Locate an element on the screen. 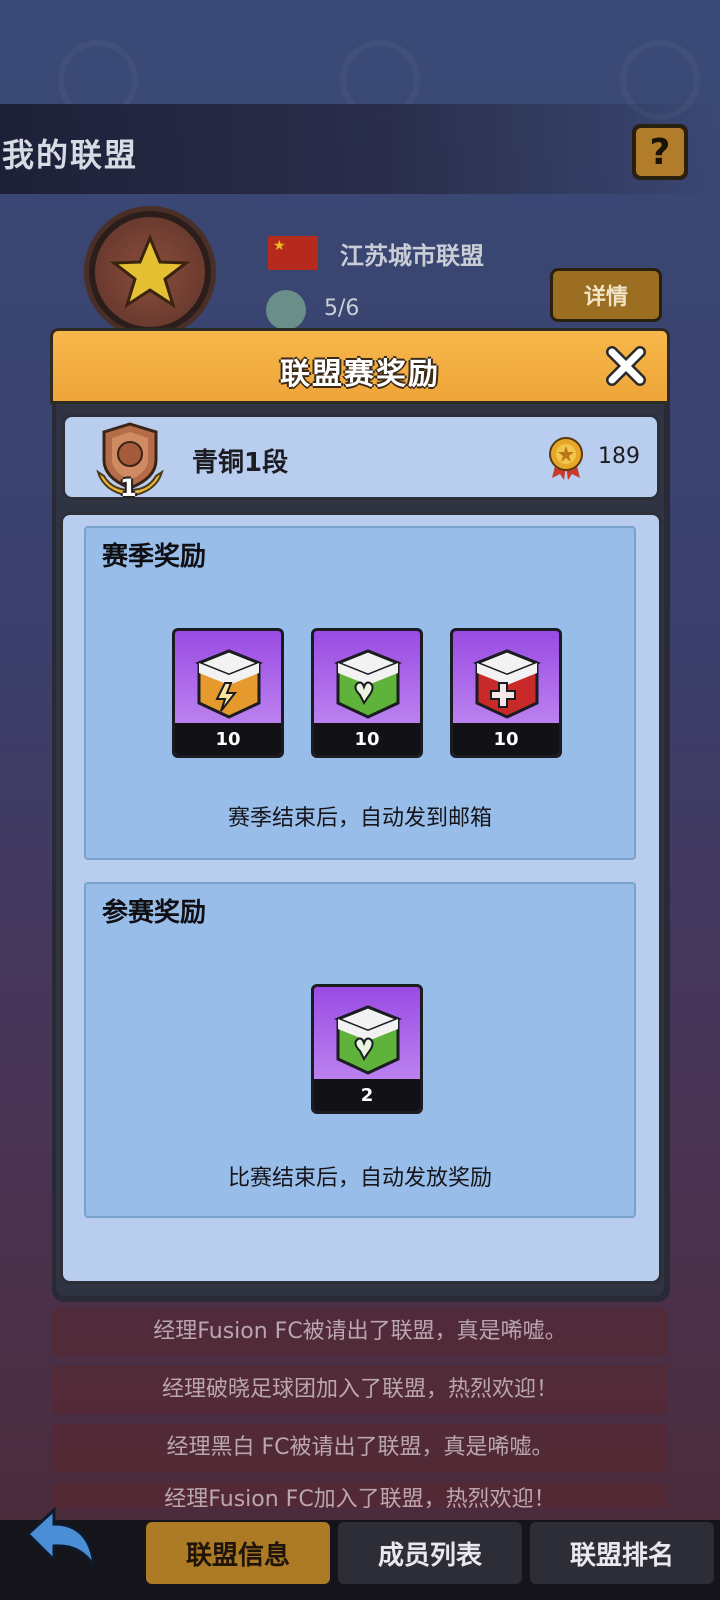  feed-item: 经理Fusion FC被请出了联盟，真是唏嘘。 is located at coordinates (360, 1332).